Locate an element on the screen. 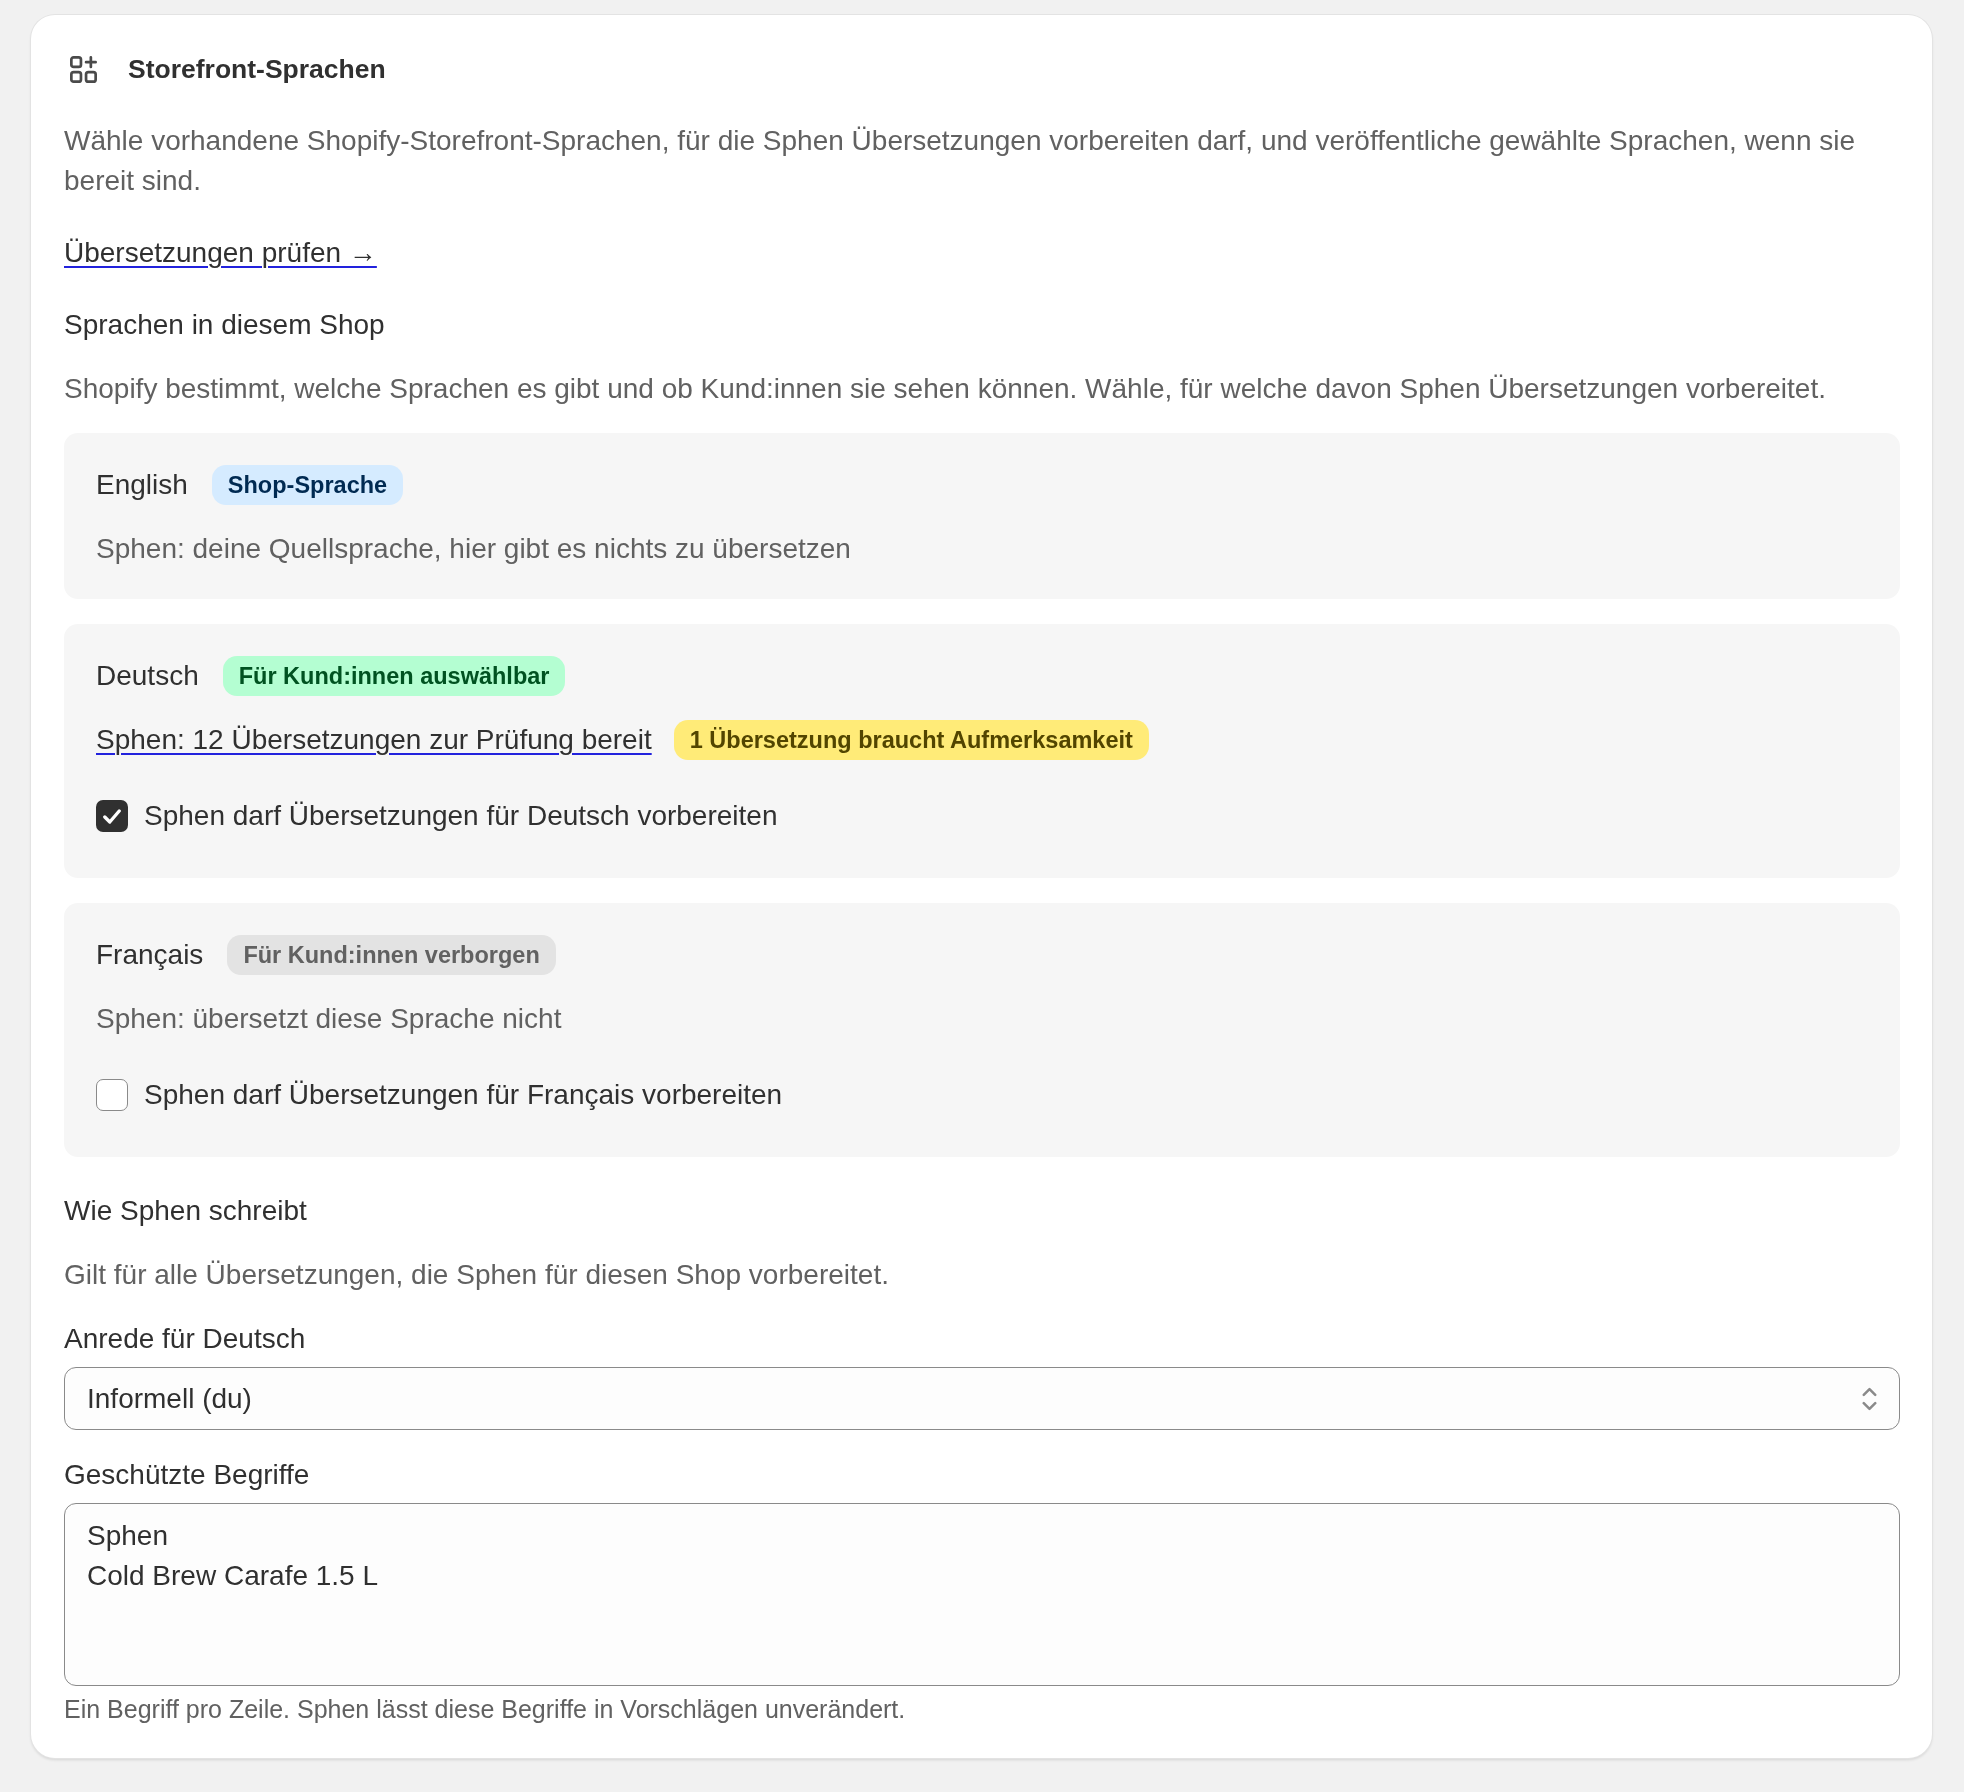  field-label: Geschützte Begriffe is located at coordinates (187, 1475).